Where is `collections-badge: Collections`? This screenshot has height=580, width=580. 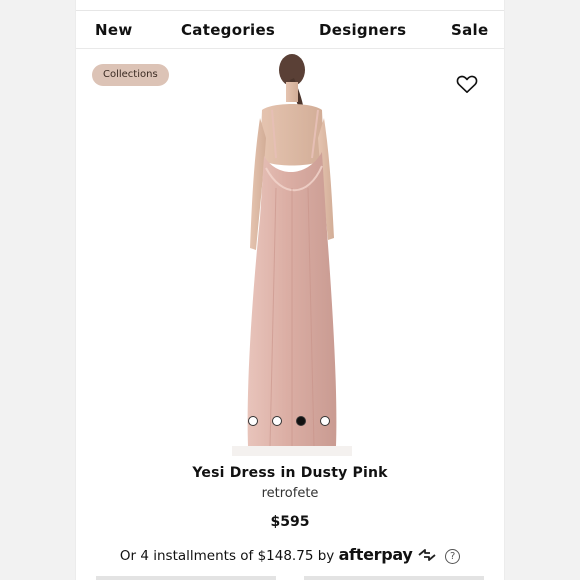
collections-badge: Collections is located at coordinates (130, 75).